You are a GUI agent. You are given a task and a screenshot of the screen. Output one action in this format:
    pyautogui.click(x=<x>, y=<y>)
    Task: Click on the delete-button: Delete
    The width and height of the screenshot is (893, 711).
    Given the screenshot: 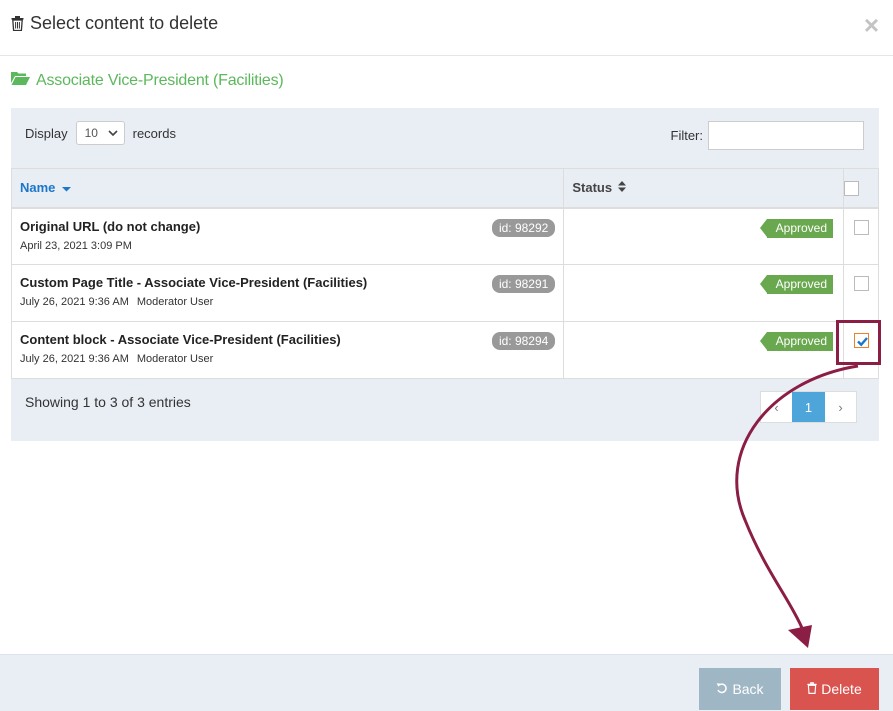 What is the action you would take?
    pyautogui.click(x=834, y=689)
    